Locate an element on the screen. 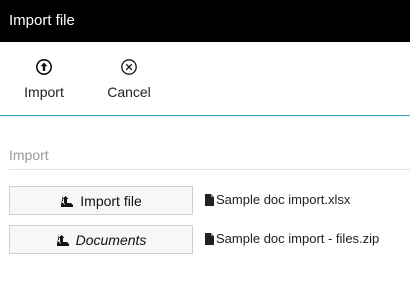 The height and width of the screenshot is (284, 410). sample-file-link: Sample doc import.xlsx is located at coordinates (277, 199).